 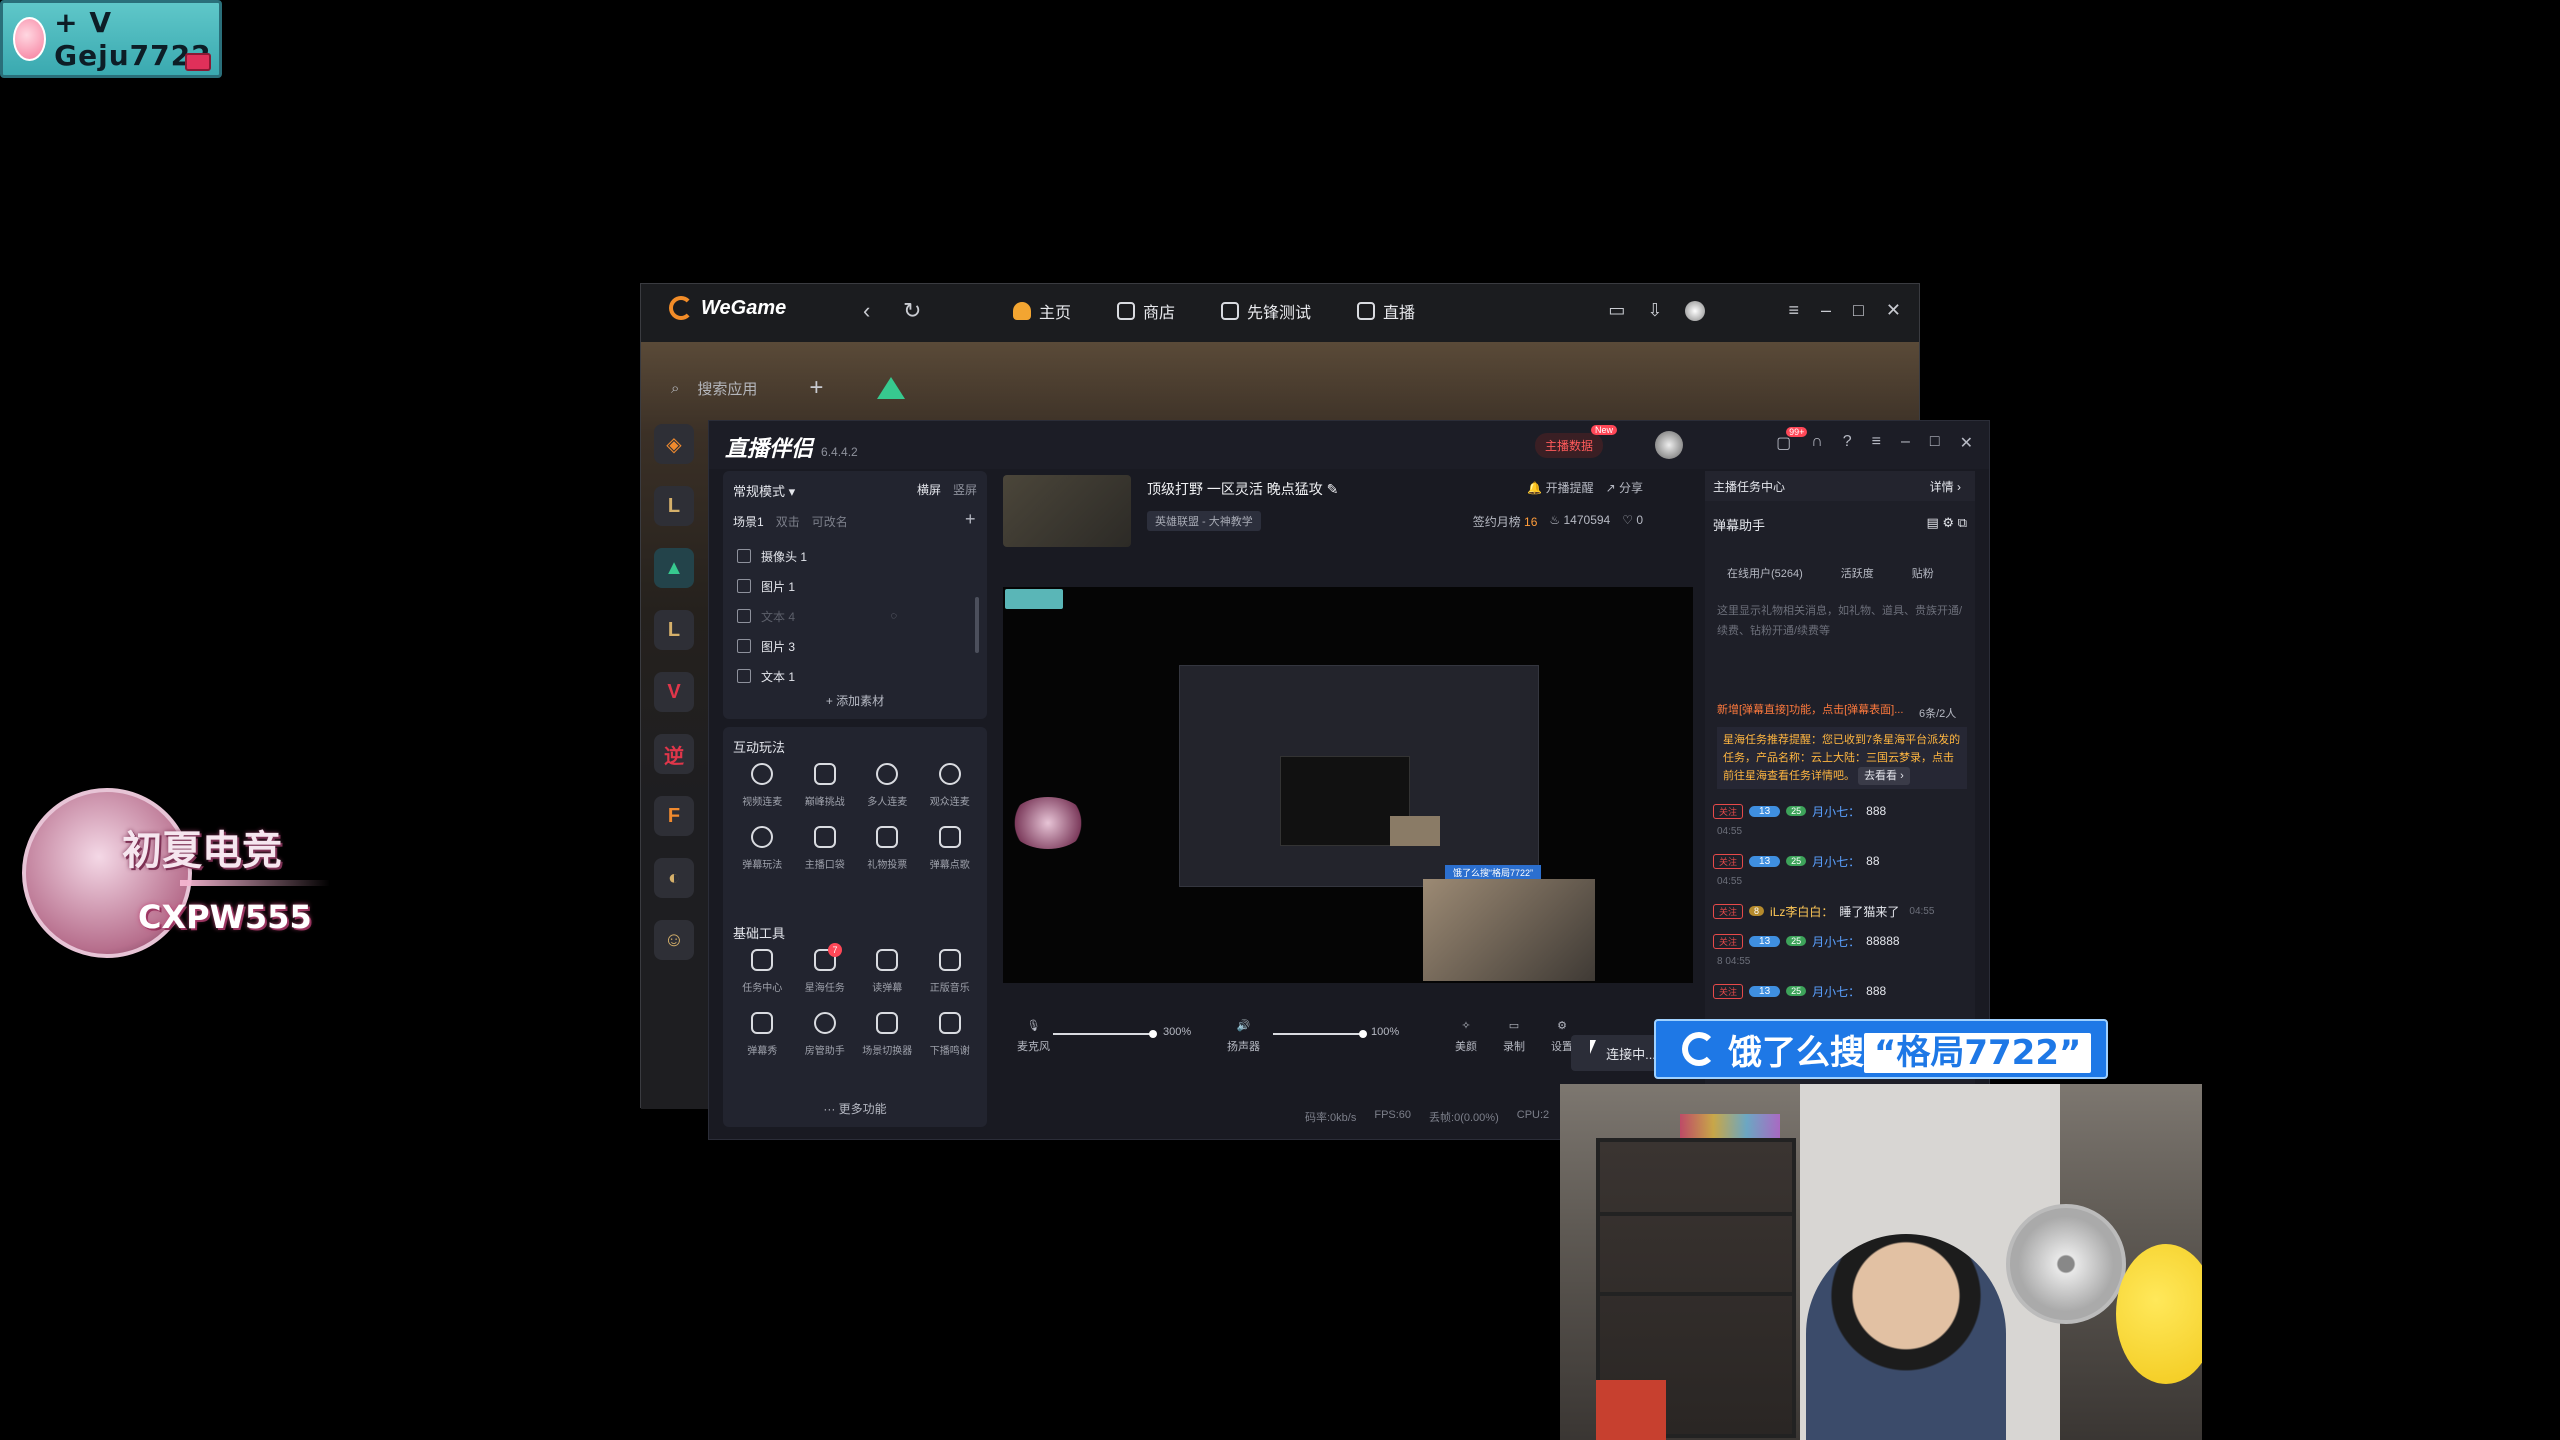 I want to click on sign-rank: 签约月榜 16, so click(x=1505, y=521).